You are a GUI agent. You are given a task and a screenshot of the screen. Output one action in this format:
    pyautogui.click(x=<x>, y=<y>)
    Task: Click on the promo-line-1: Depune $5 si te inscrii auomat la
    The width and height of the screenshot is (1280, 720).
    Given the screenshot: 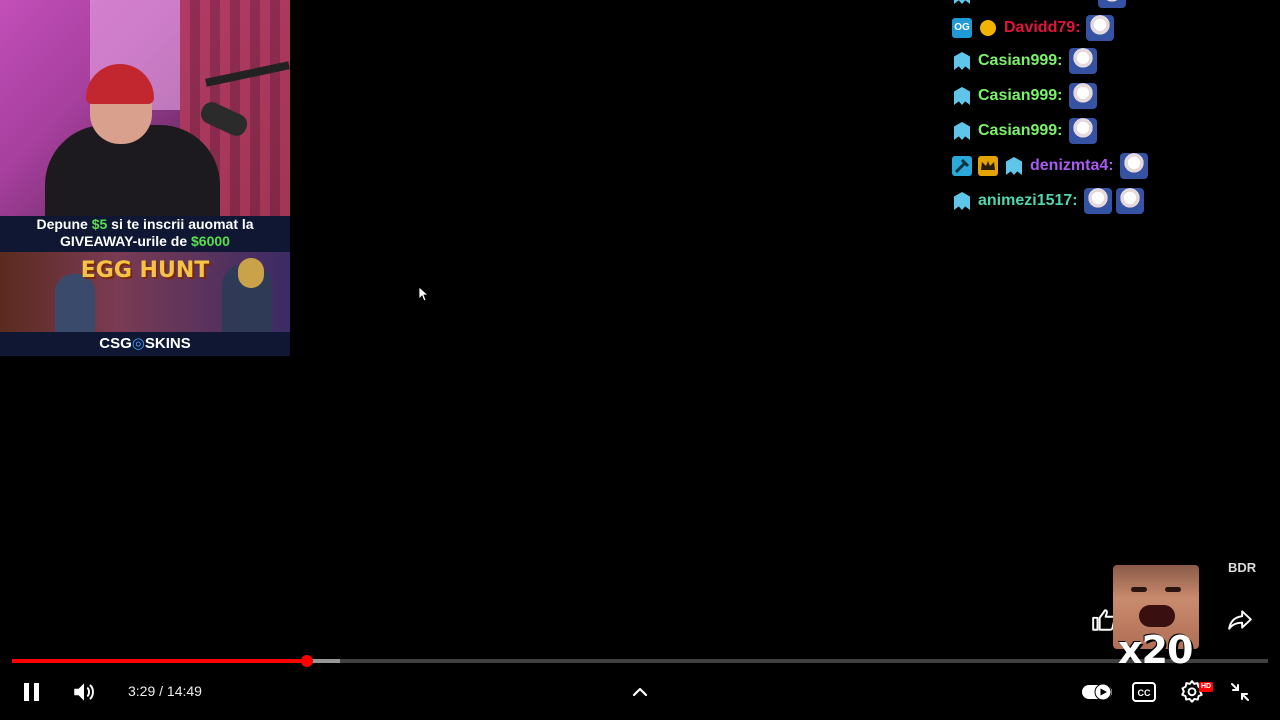 What is the action you would take?
    pyautogui.click(x=145, y=224)
    